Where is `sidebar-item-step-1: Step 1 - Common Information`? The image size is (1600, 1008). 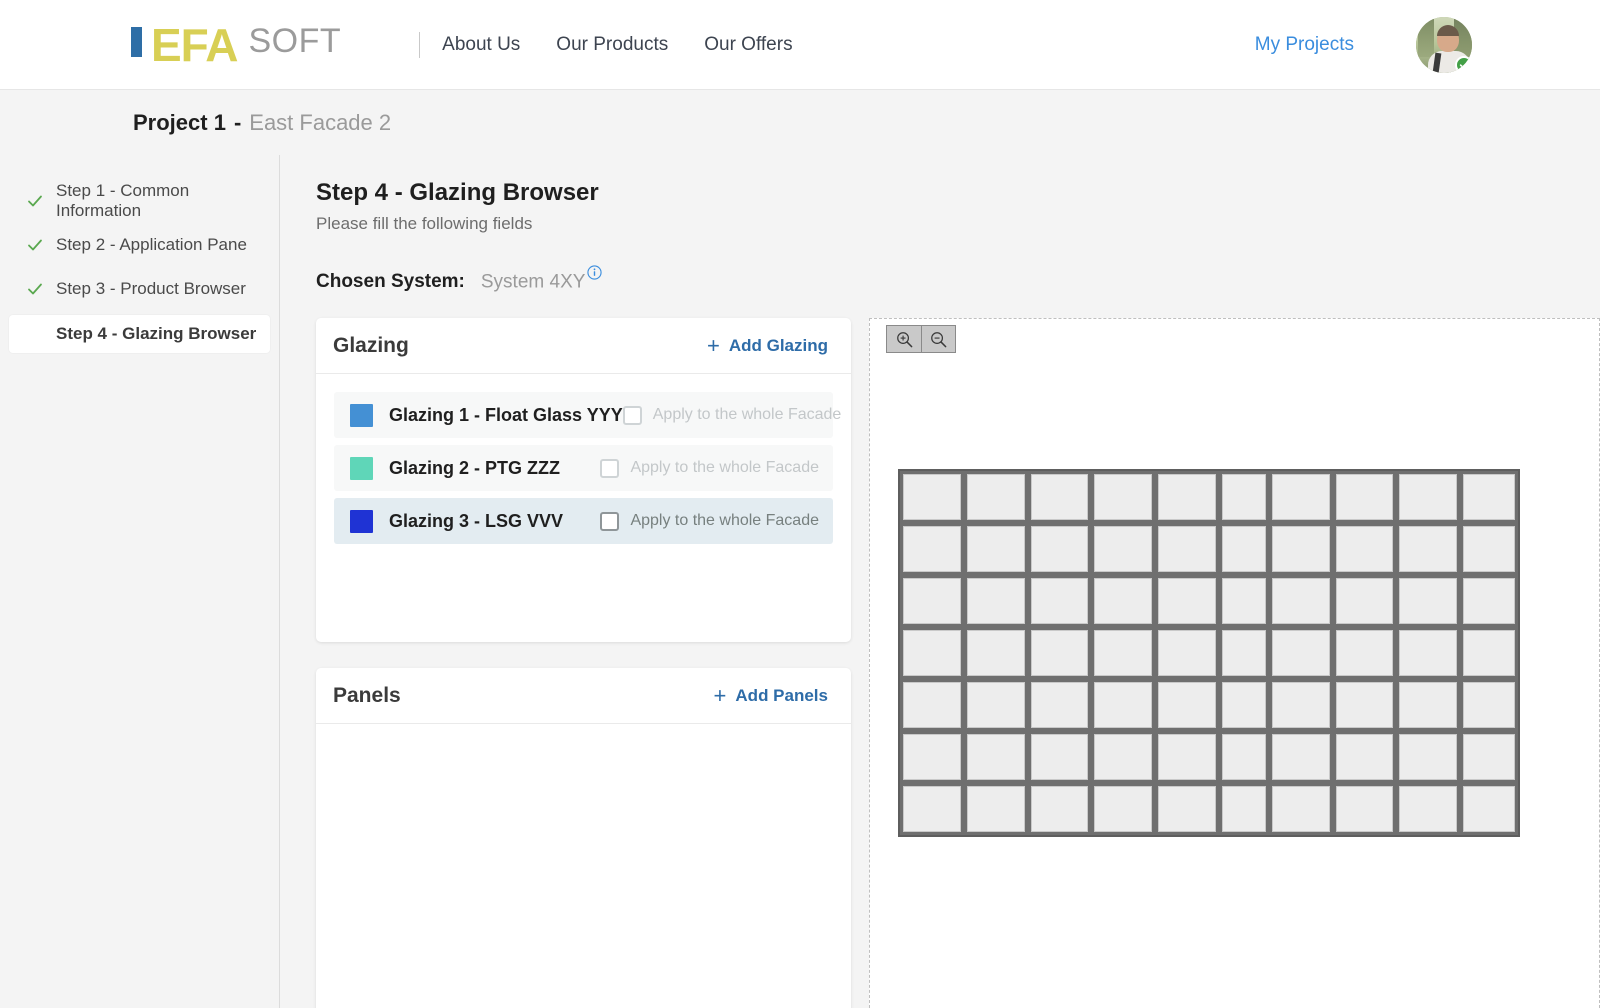
sidebar-item-step-1: Step 1 - Common Information is located at coordinates (139, 200).